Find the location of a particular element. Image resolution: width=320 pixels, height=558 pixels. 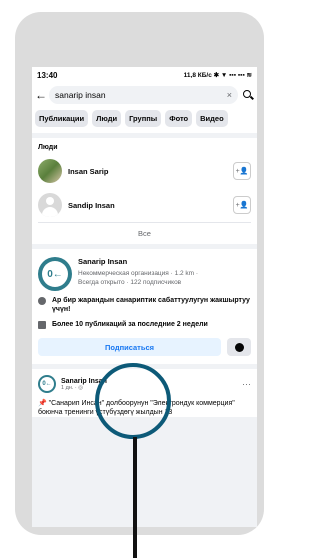

page-hours: Всегда открыто · 122 подписчиков is located at coordinates (130, 282).